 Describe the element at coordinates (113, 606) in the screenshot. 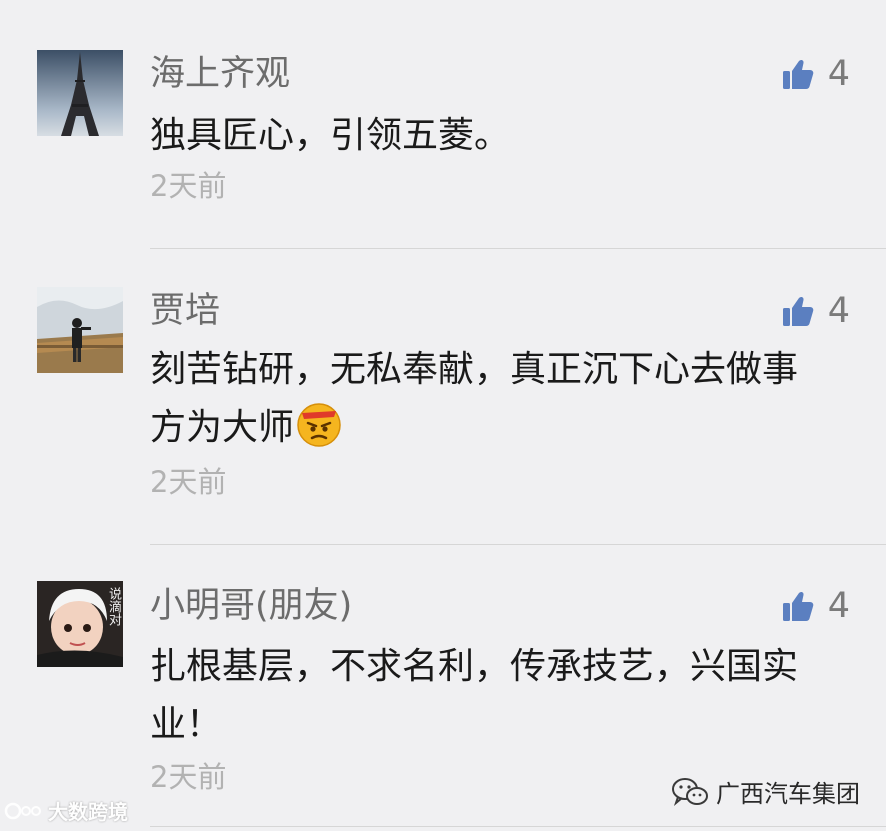

I see `avatar-caption: 说滴对` at that location.